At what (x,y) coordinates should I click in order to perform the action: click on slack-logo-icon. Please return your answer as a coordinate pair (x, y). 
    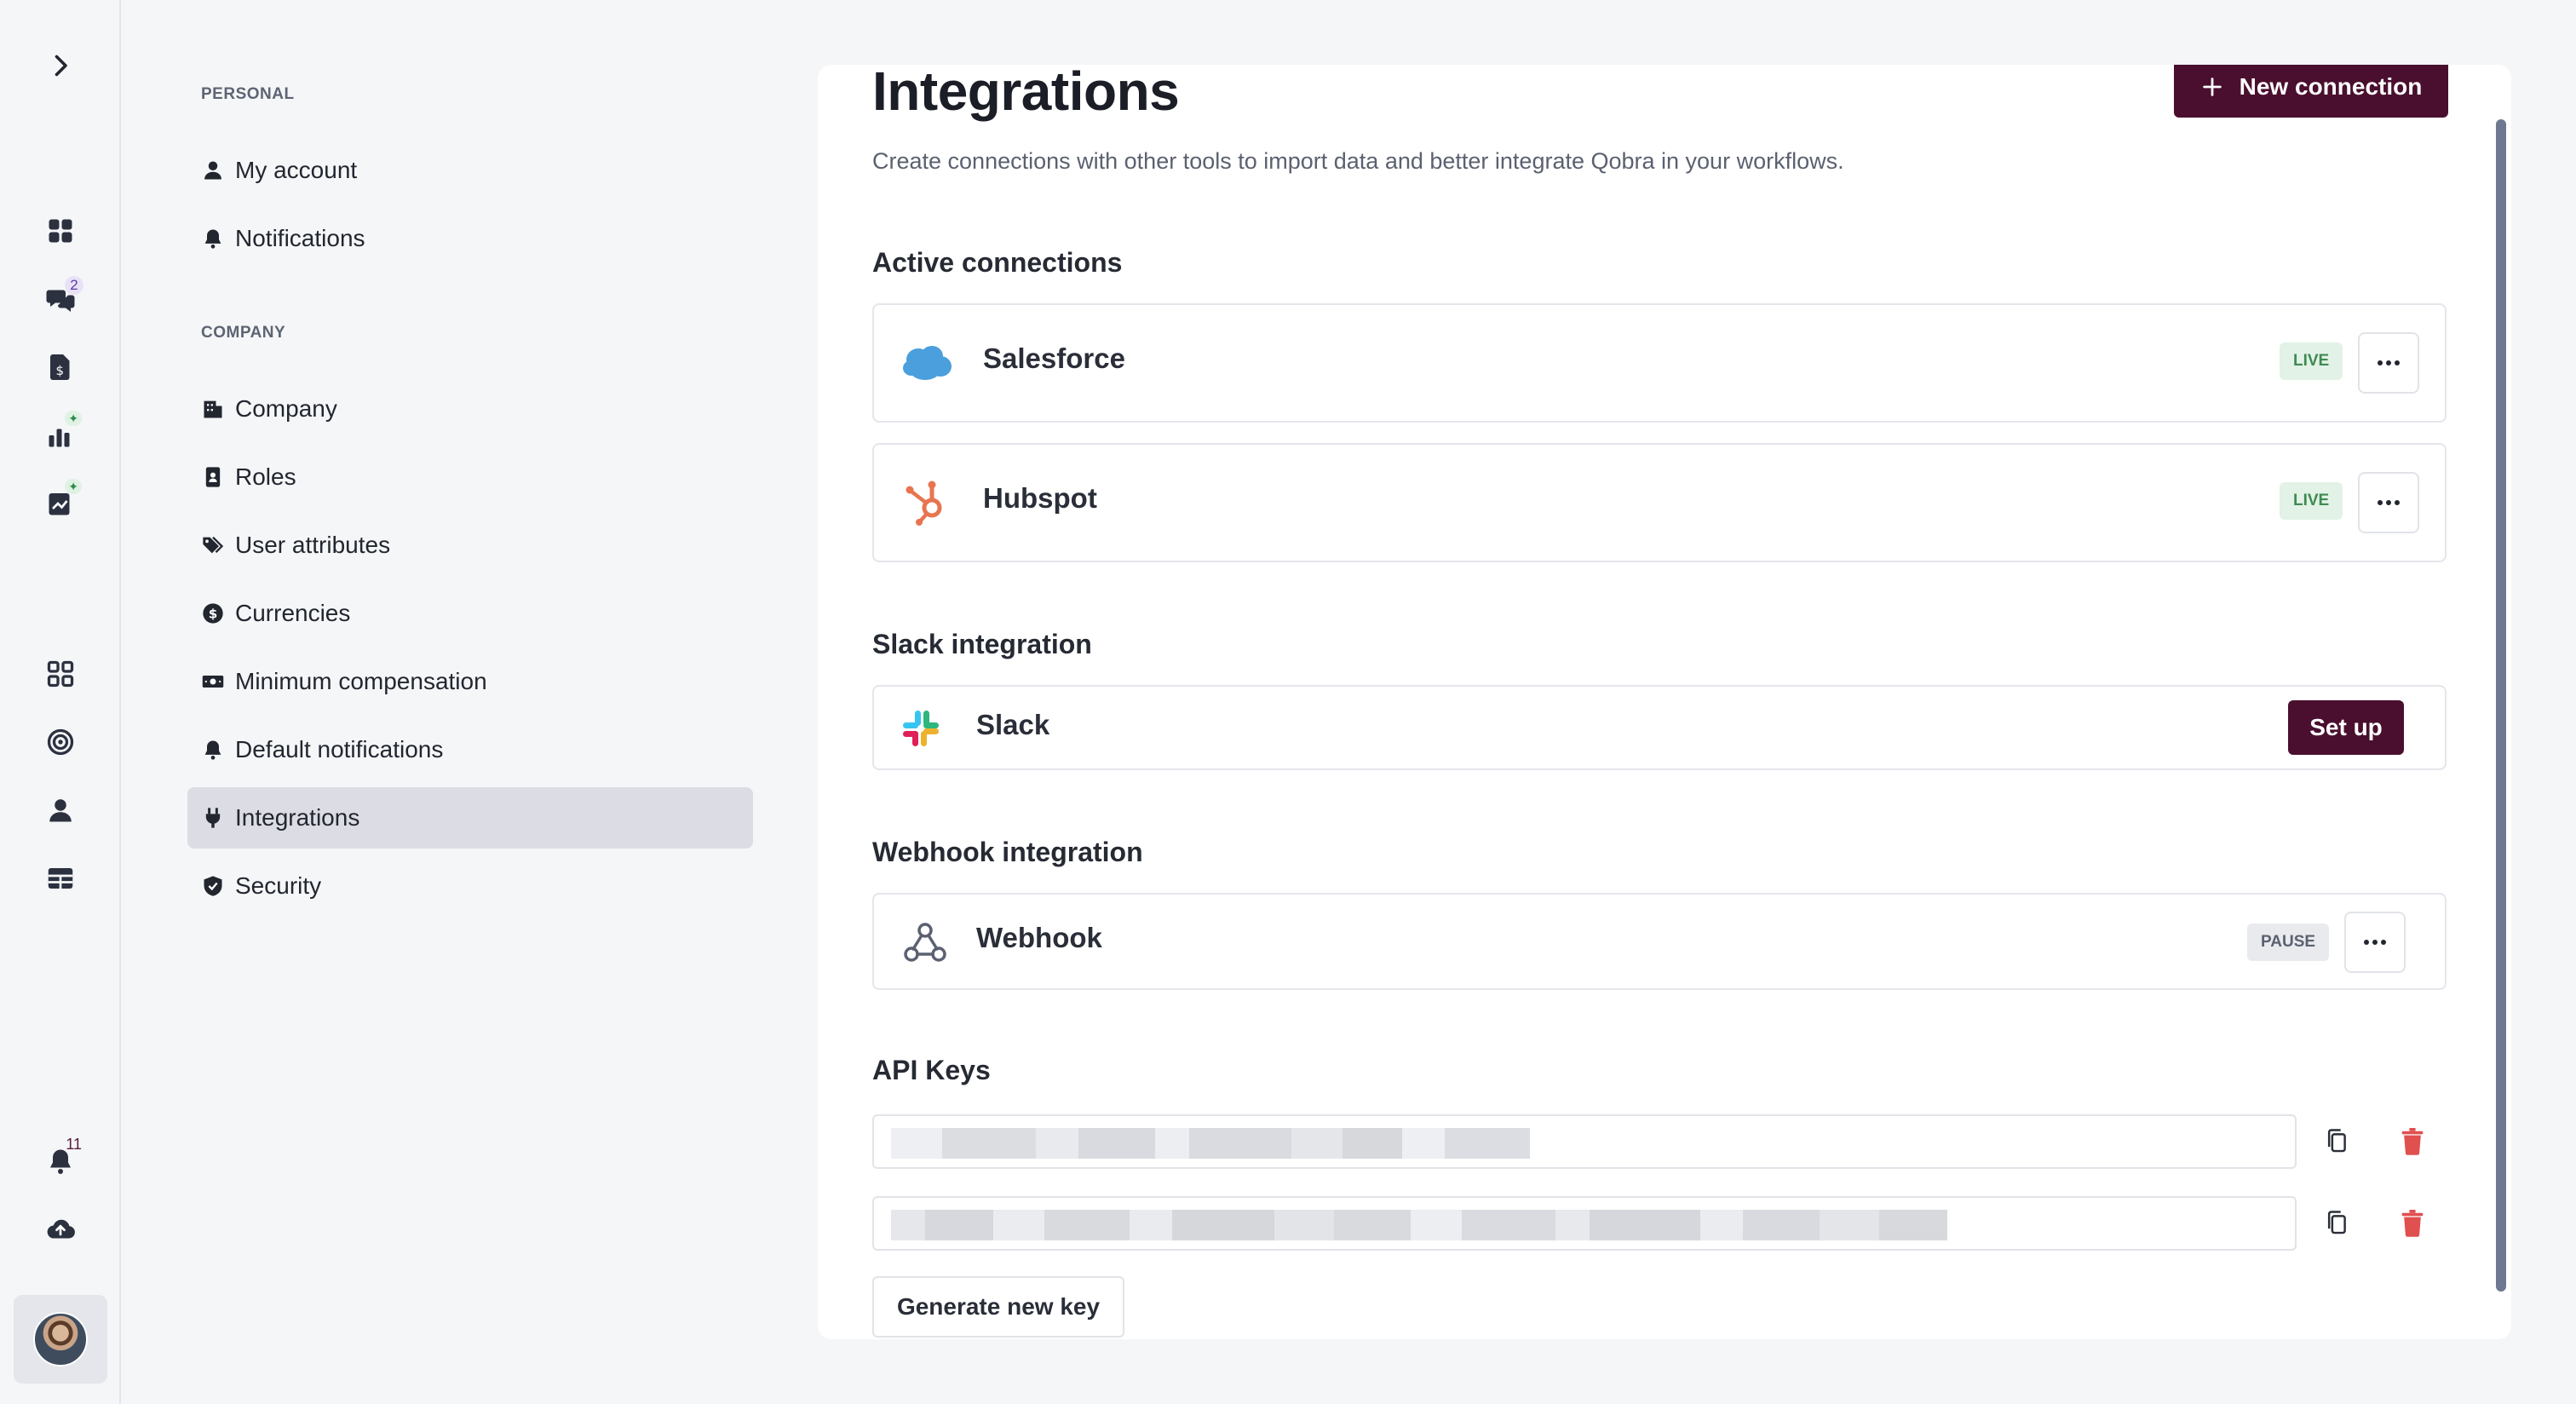
    Looking at the image, I should click on (921, 728).